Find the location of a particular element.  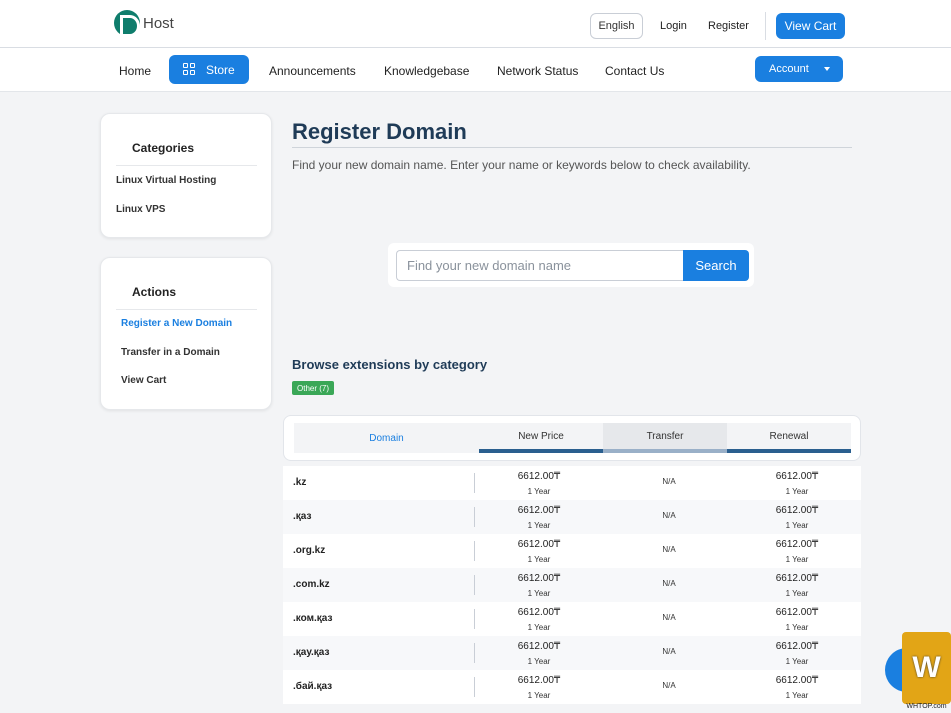

table-row: .org.kz 6612.00₸ 1 Year N/A 6612.00₸ 1 Year is located at coordinates (572, 551).